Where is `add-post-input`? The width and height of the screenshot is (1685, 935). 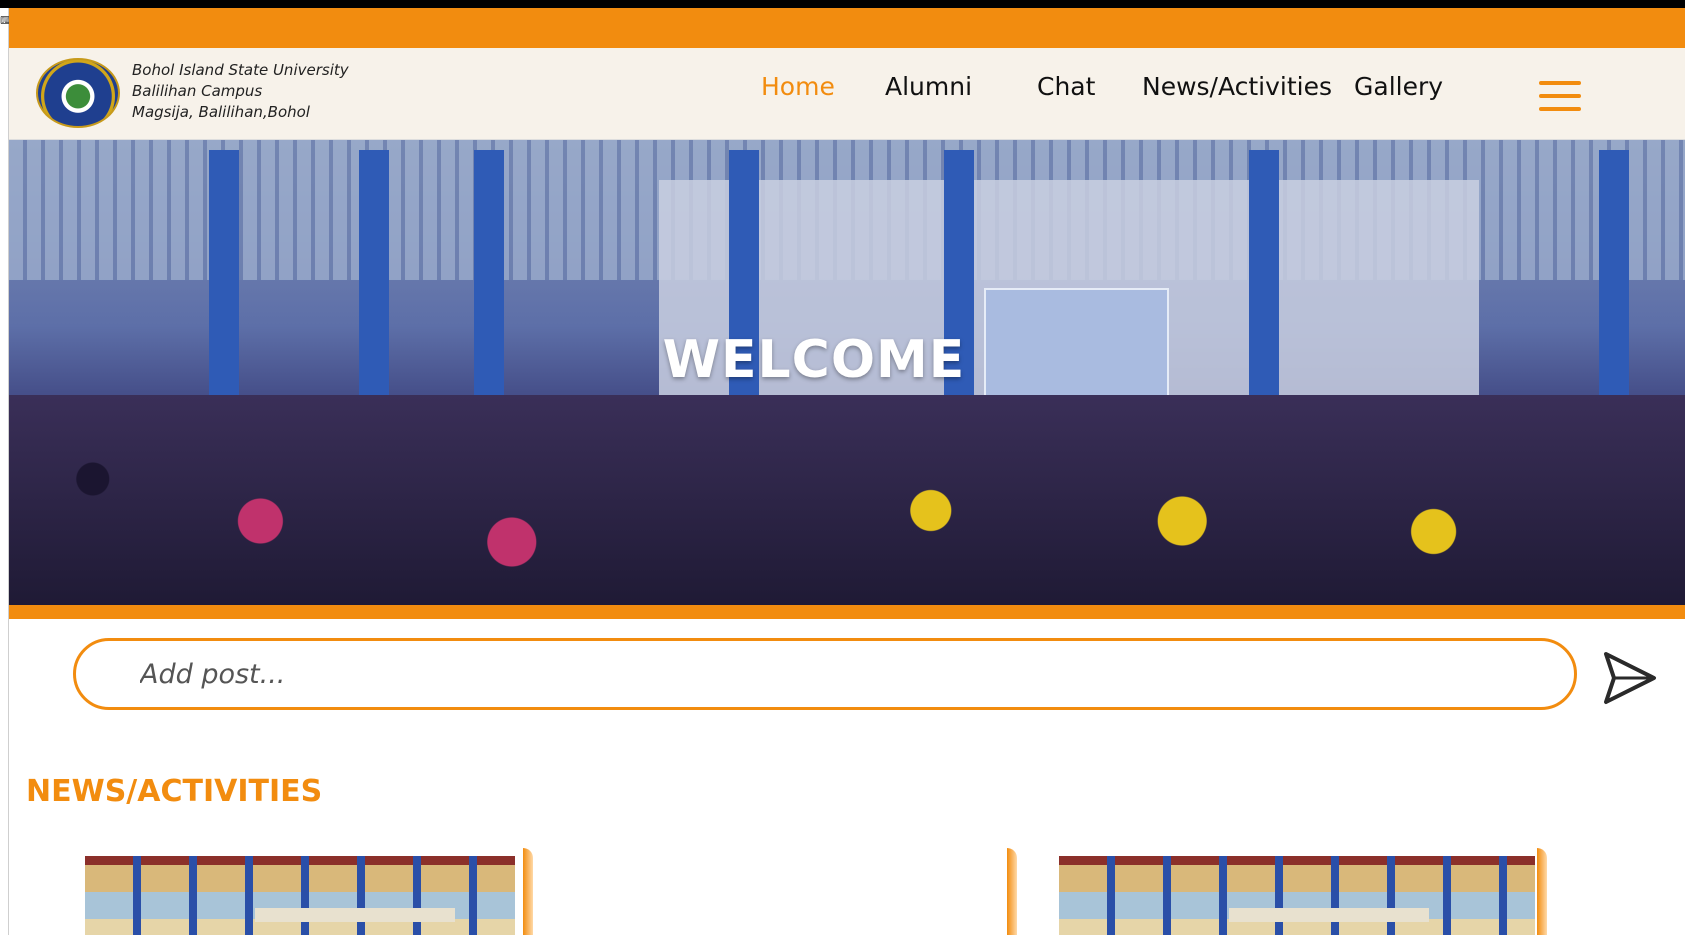
add-post-input is located at coordinates (825, 674).